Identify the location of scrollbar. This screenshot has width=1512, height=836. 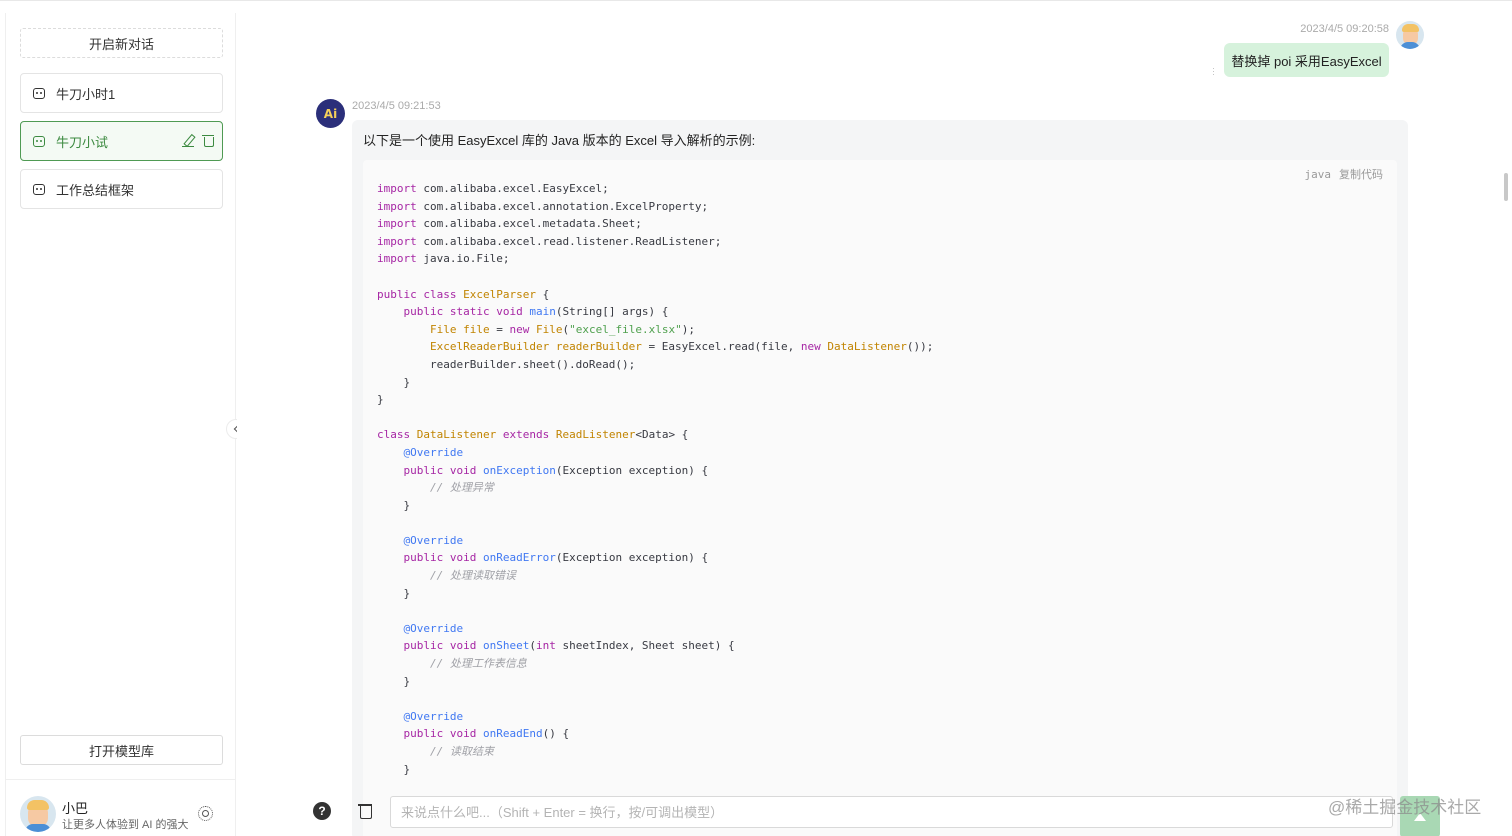
(1506, 187).